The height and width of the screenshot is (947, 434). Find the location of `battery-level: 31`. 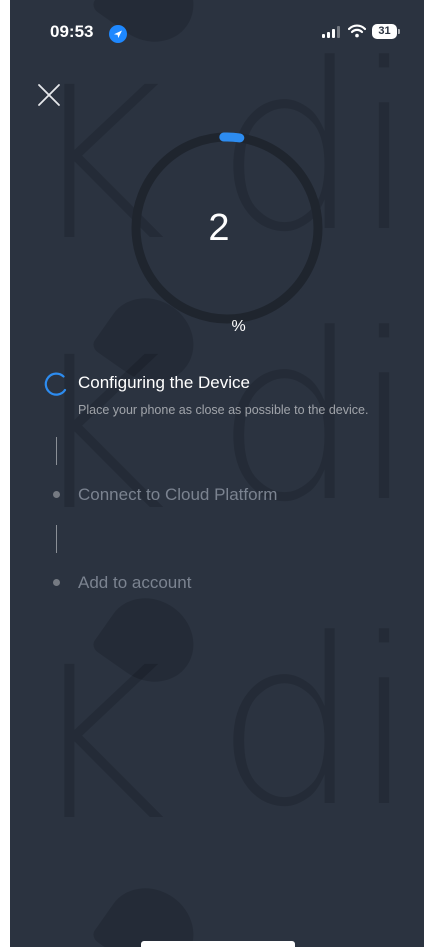

battery-level: 31 is located at coordinates (384, 31).